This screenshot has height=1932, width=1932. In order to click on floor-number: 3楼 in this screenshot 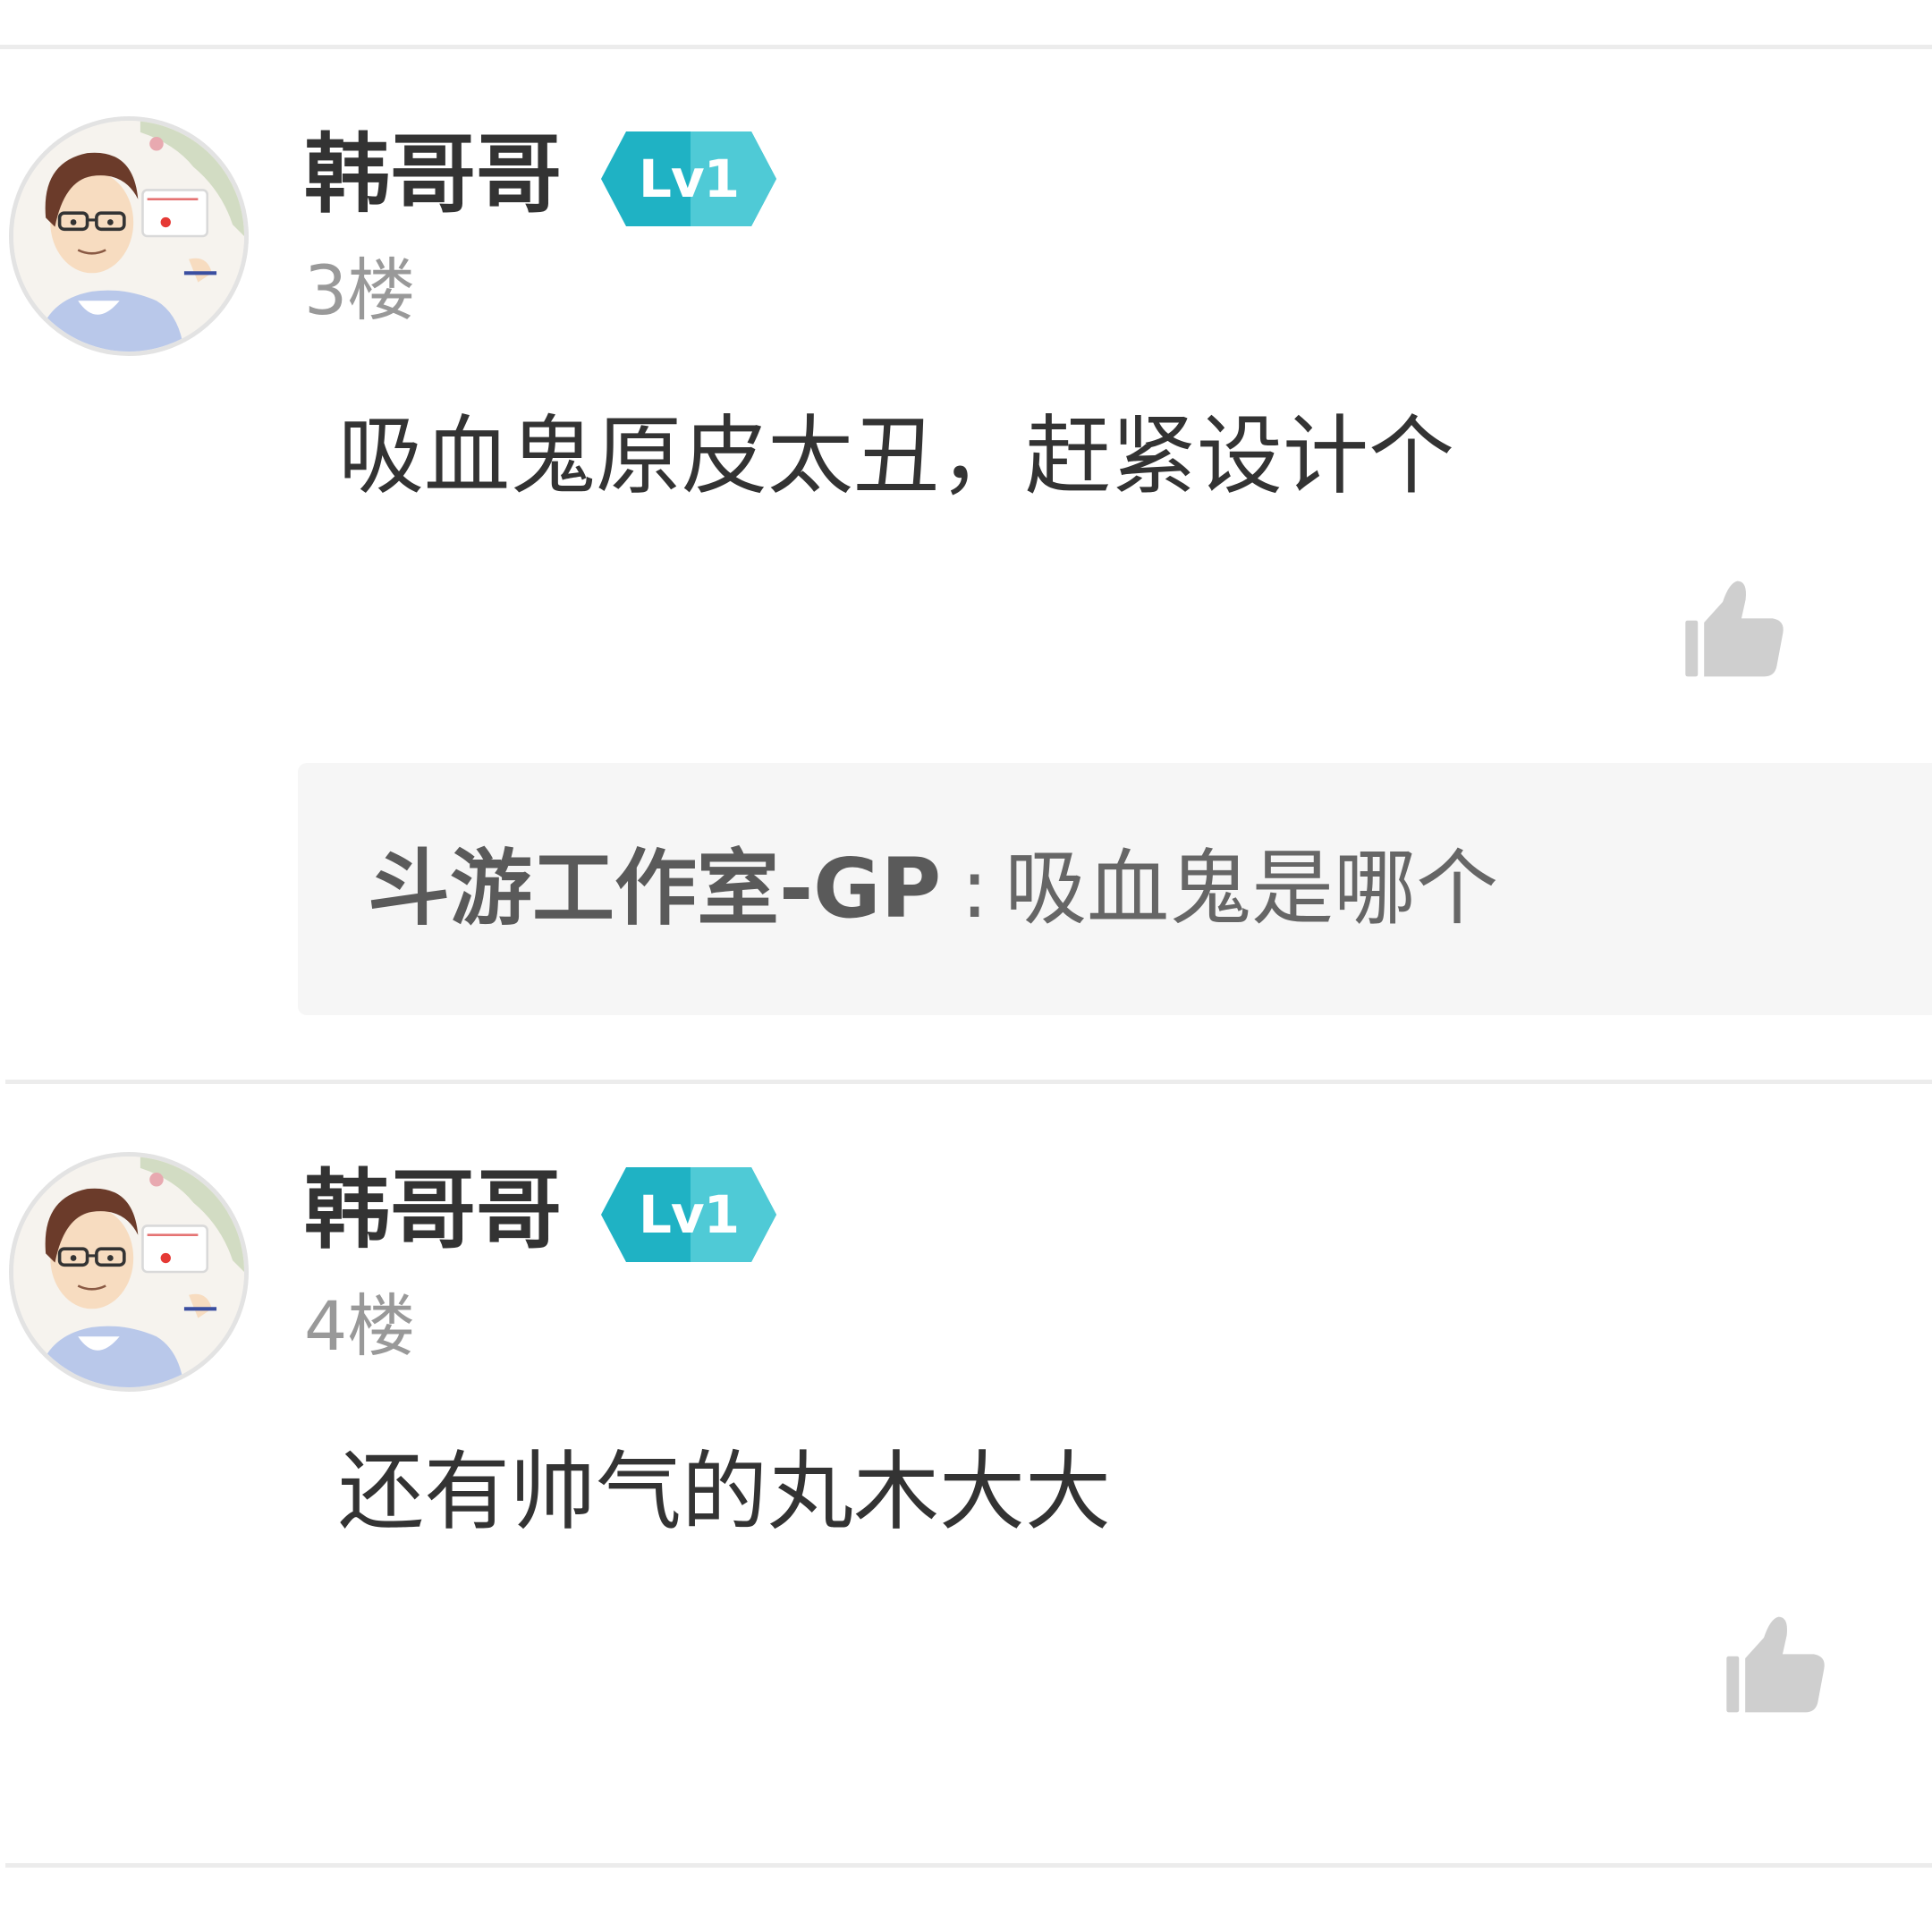, I will do `click(360, 290)`.